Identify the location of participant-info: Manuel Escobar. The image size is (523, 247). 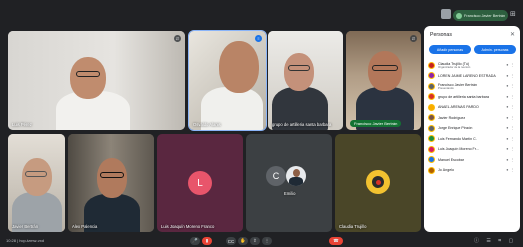
(472, 160).